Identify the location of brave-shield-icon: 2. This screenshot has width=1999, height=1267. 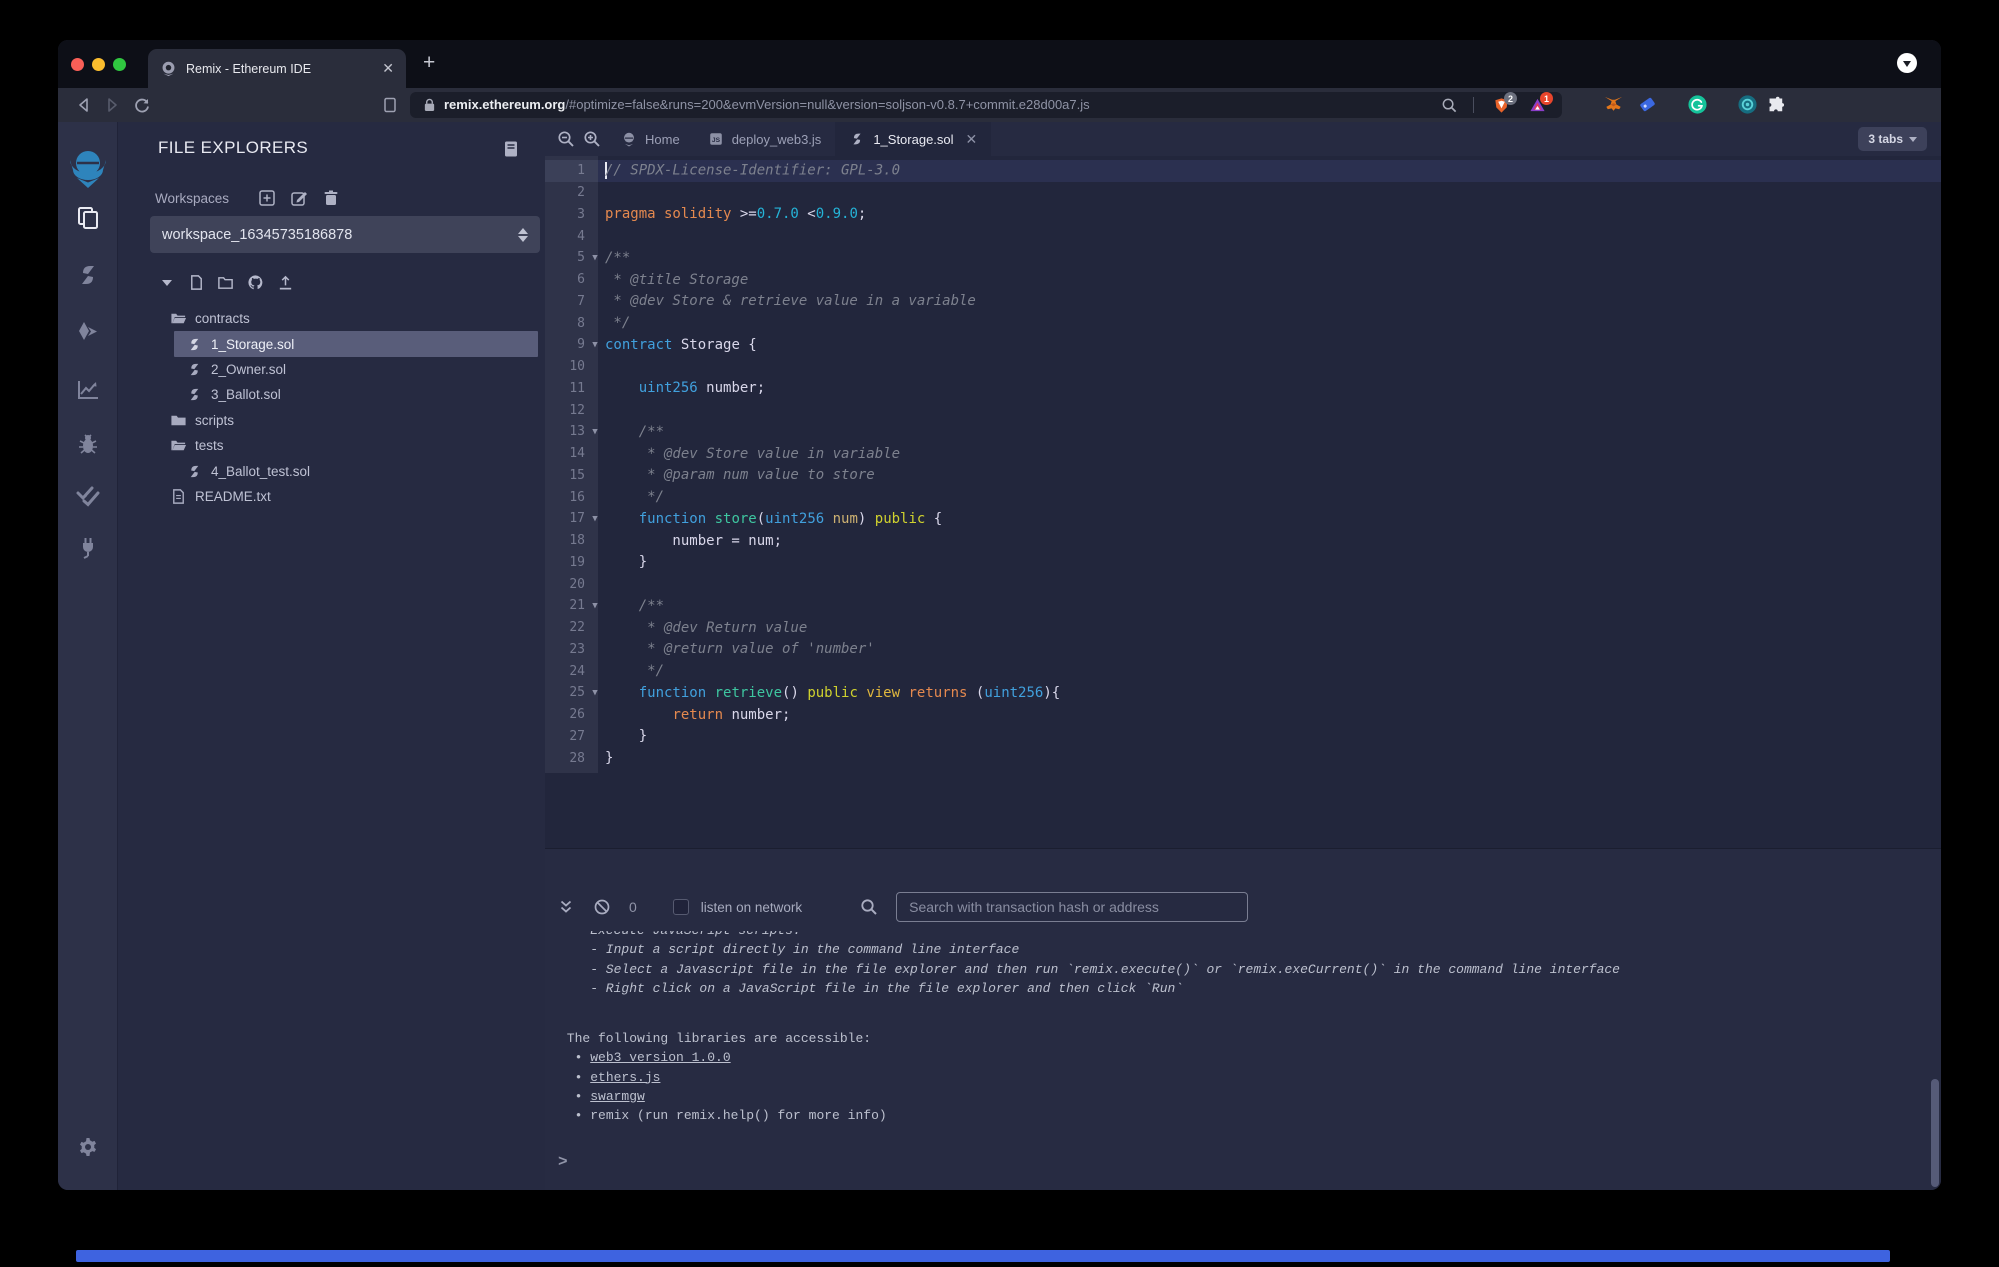
(1505, 103).